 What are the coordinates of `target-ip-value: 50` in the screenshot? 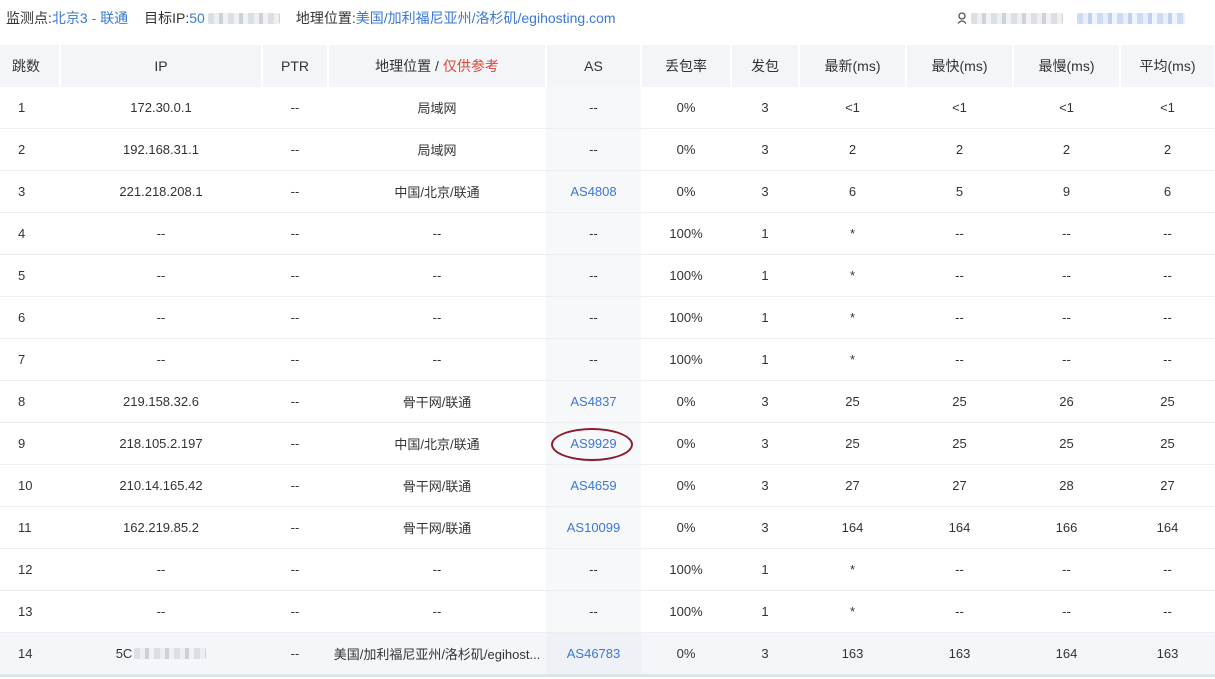 It's located at (197, 18).